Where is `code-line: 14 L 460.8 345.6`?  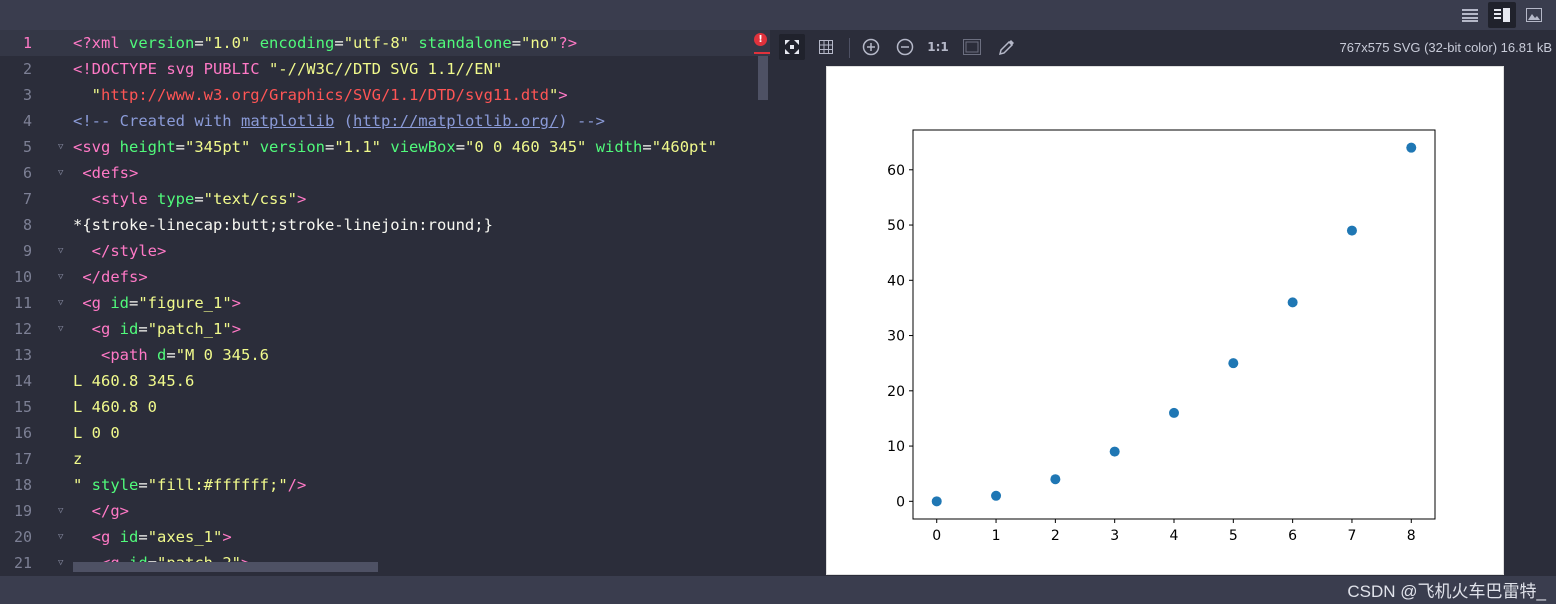 code-line: 14 L 460.8 345.6 is located at coordinates (385, 381).